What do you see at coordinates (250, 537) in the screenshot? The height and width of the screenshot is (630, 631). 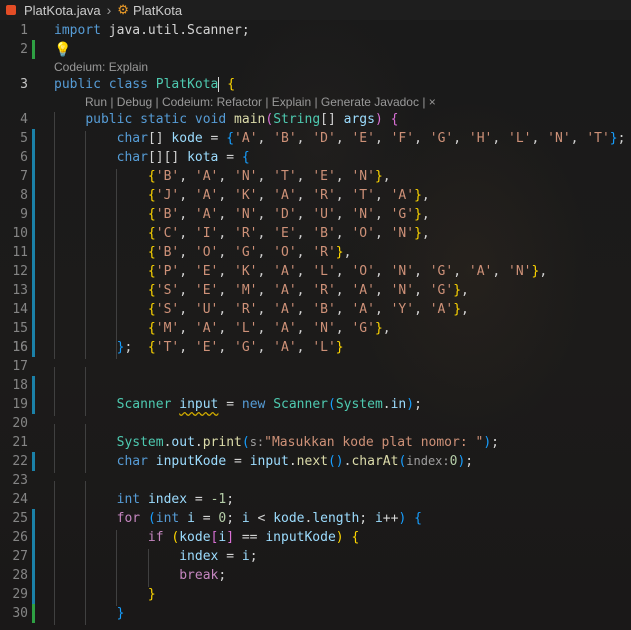 I see `code-token: ==` at bounding box center [250, 537].